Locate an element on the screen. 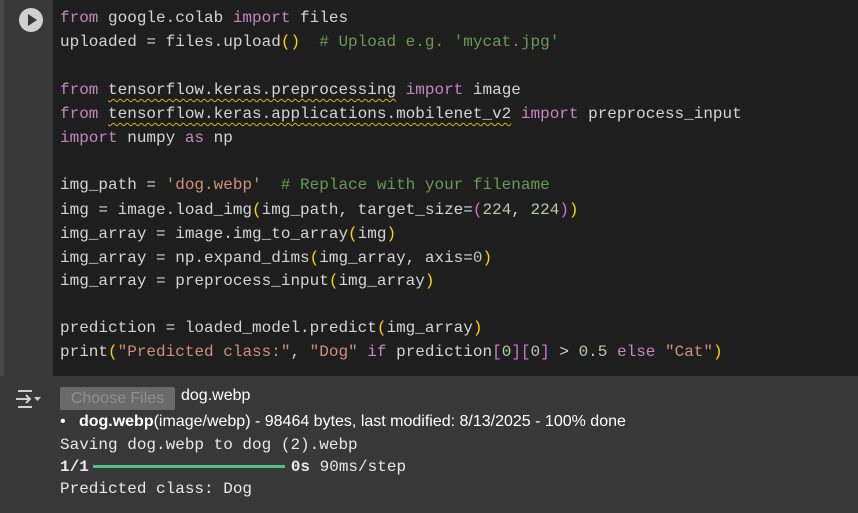 This screenshot has width=858, height=513. code-token: img_array = image.img_to_array is located at coordinates (204, 234).